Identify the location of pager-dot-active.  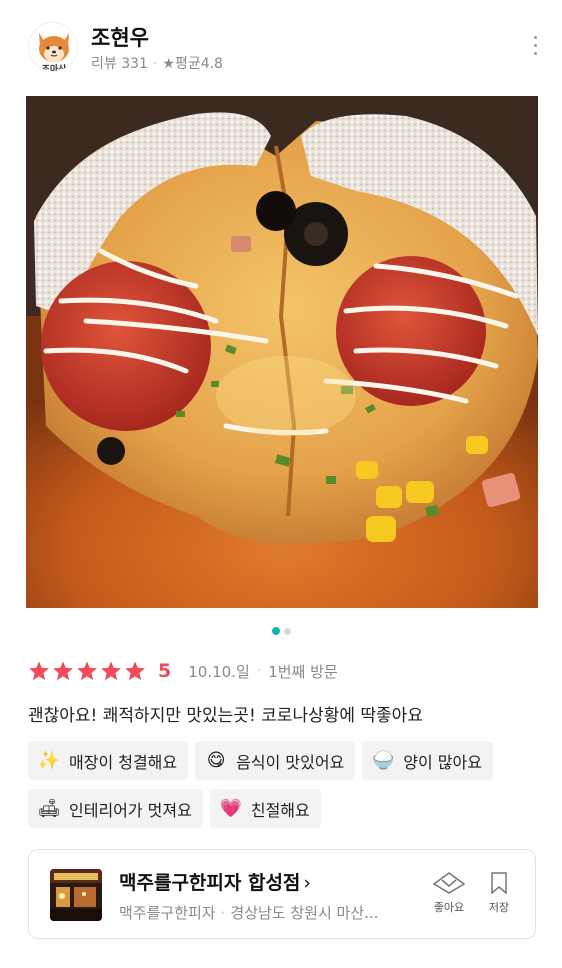
(275, 631).